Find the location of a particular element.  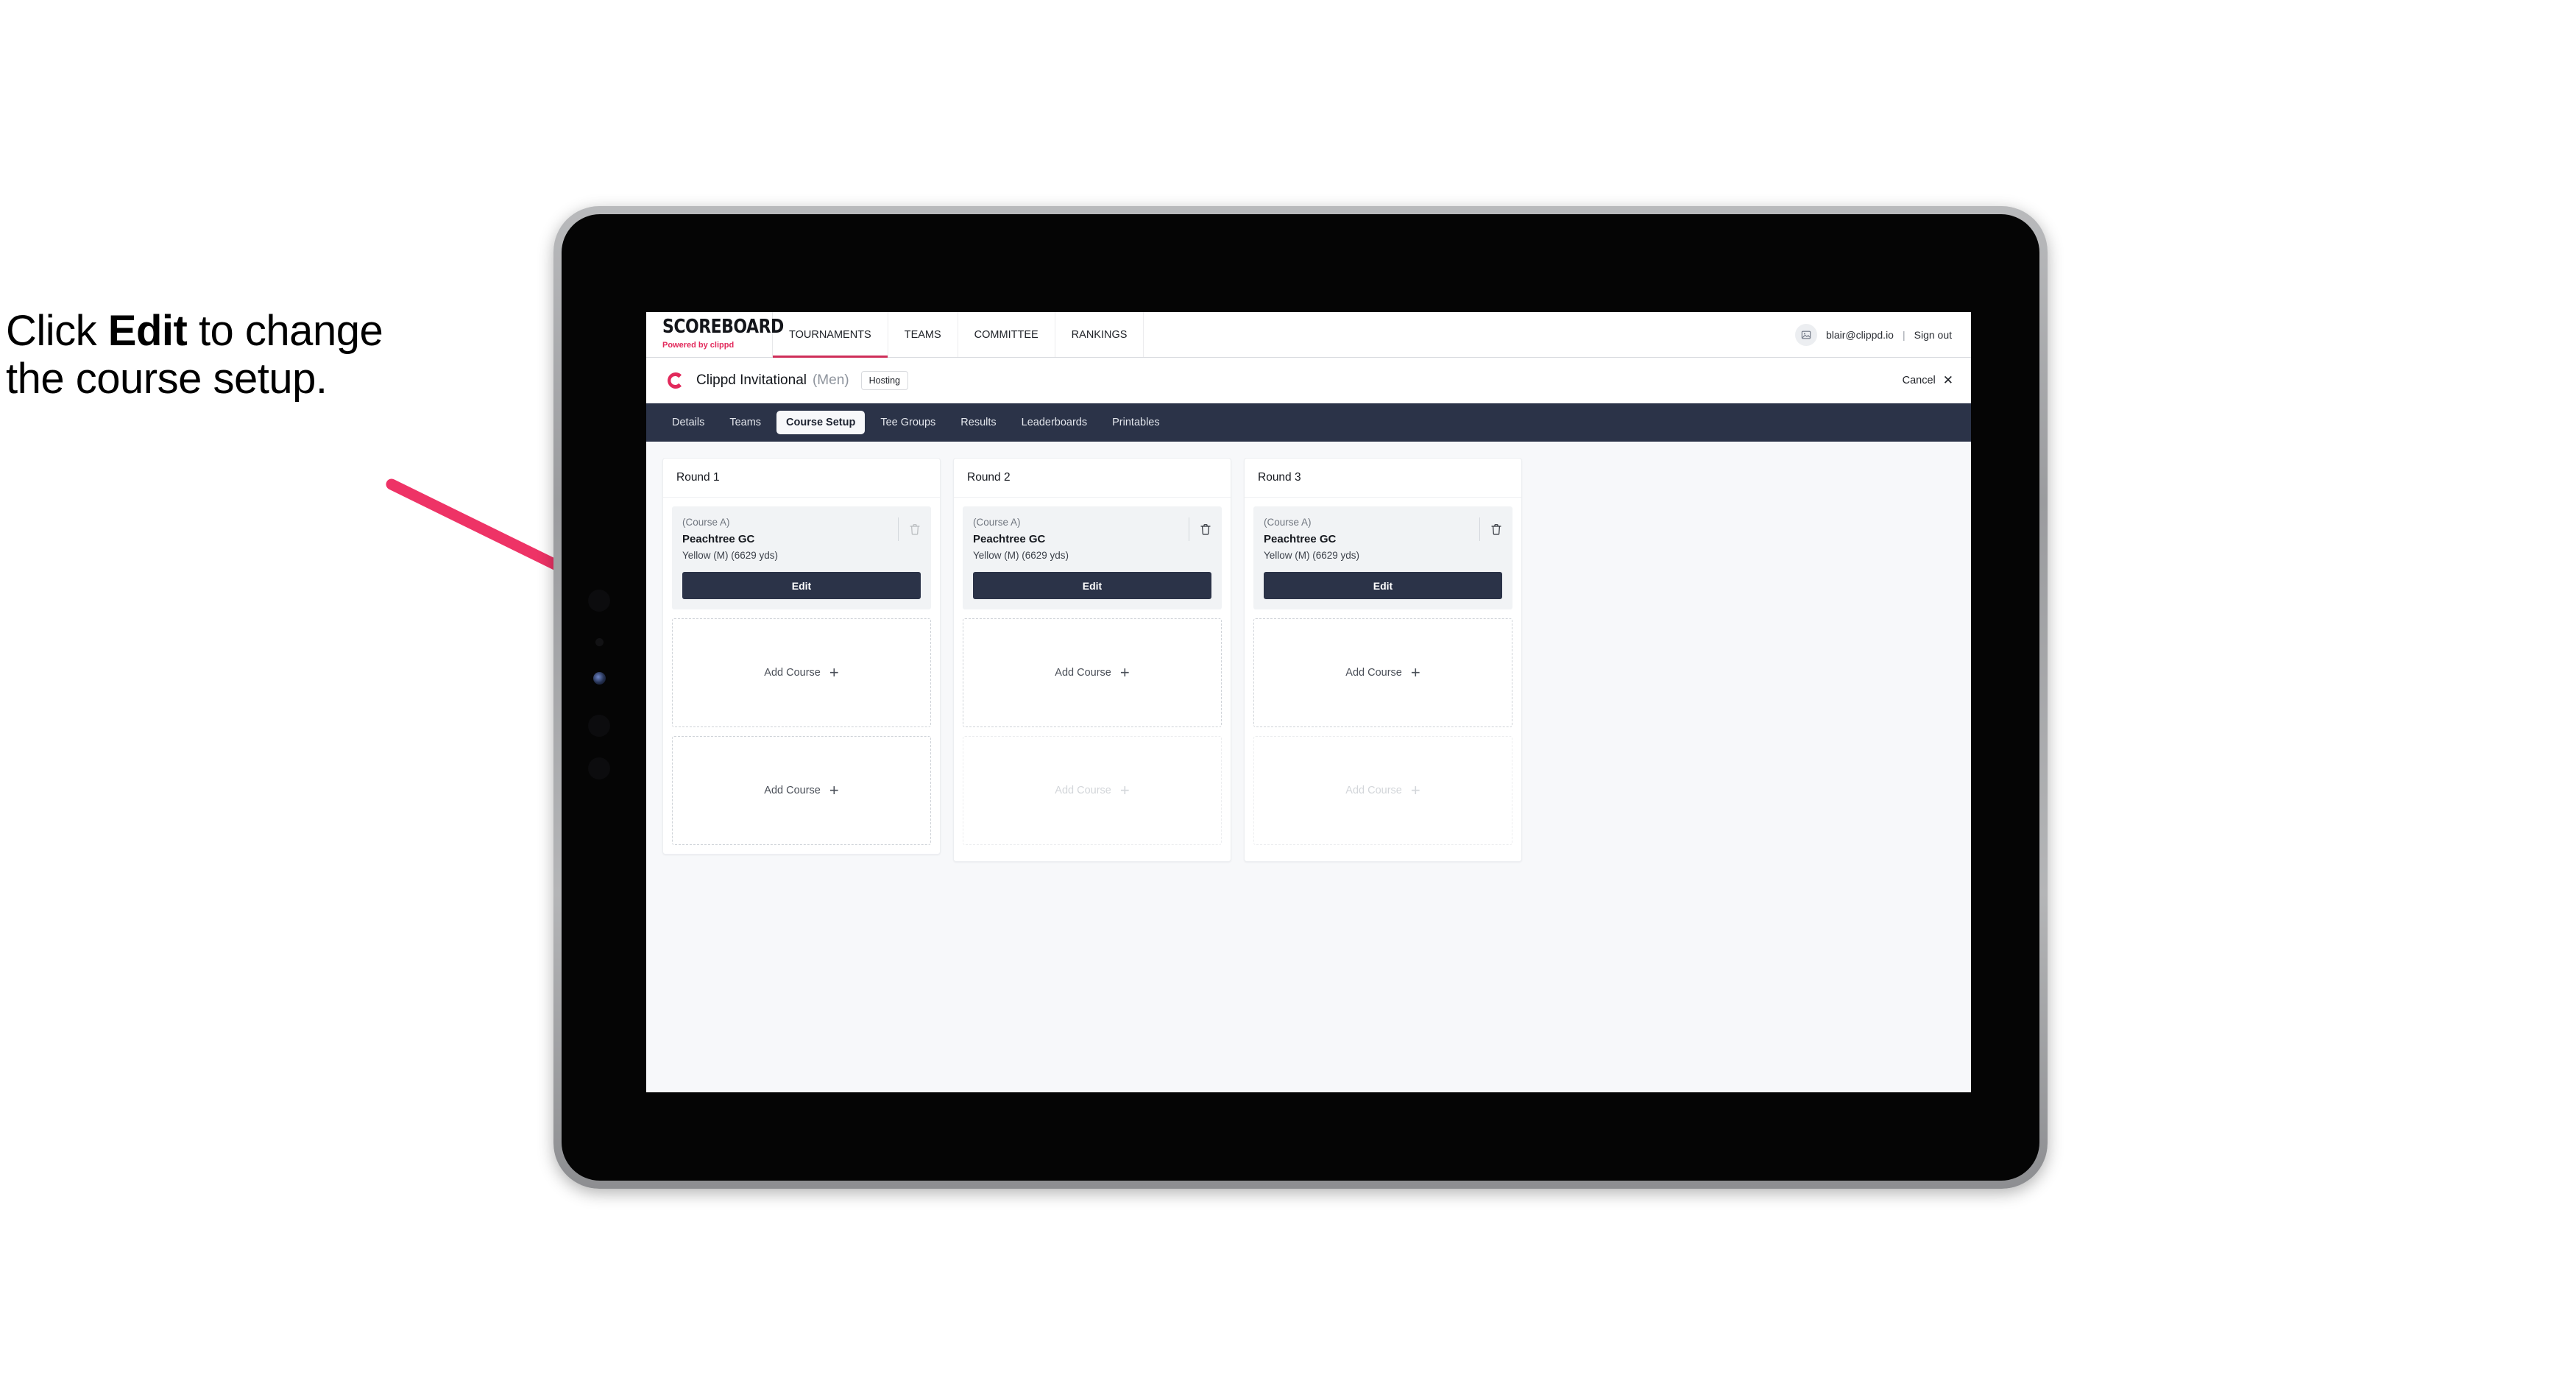

cancel-label: Cancel is located at coordinates (1919, 380).